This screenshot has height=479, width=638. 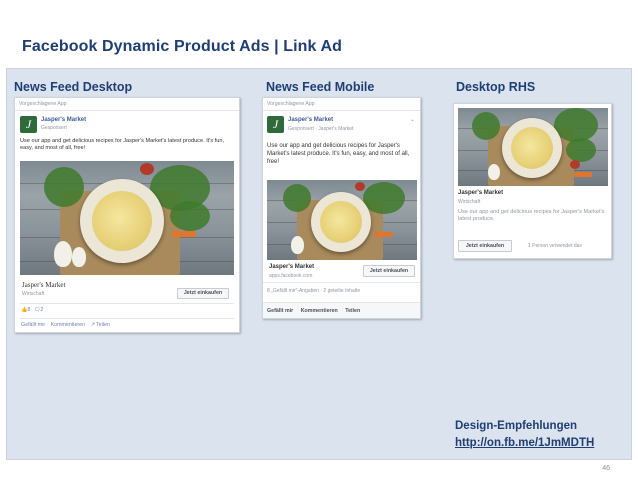 What do you see at coordinates (93, 325) in the screenshot?
I see `share-icon: ↗` at bounding box center [93, 325].